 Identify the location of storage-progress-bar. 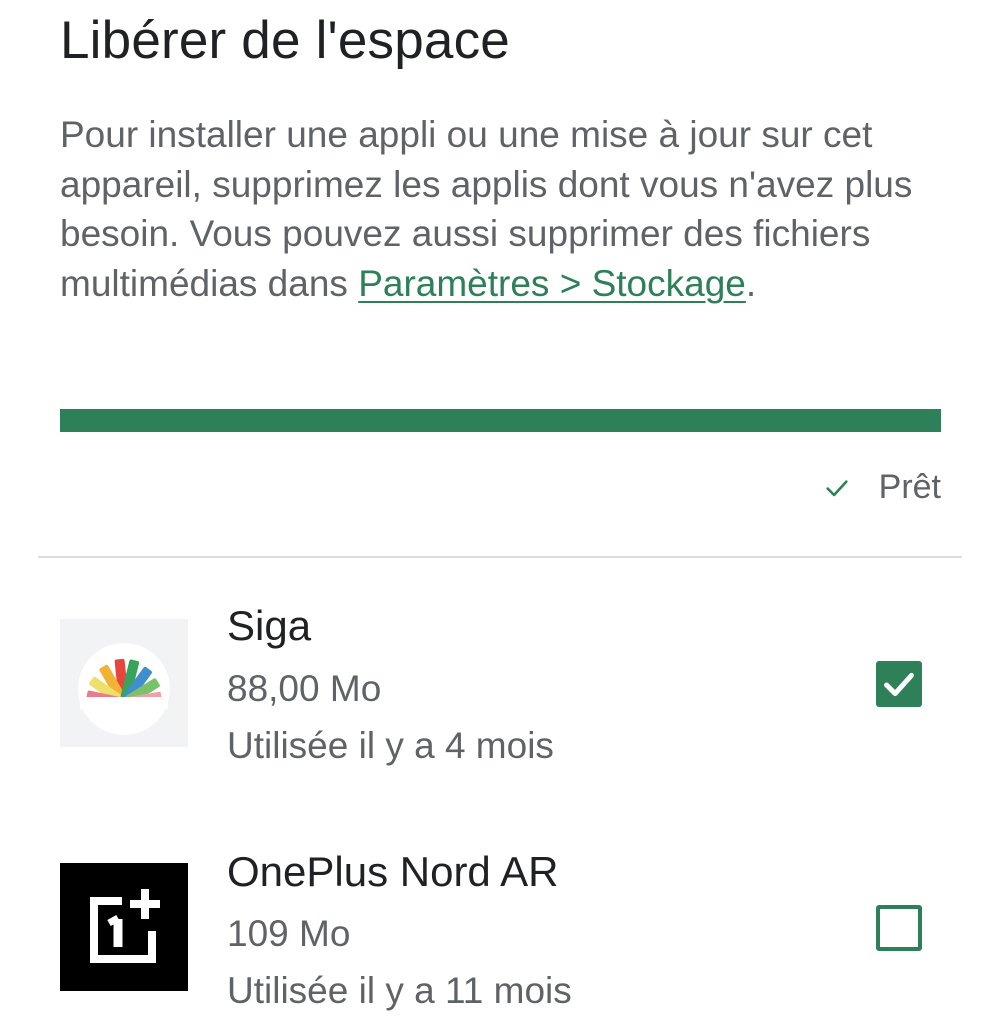
(500, 420).